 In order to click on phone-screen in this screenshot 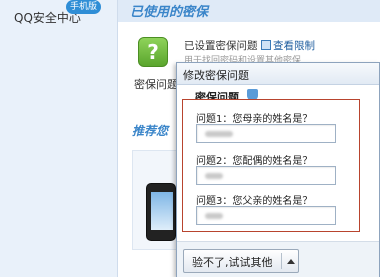, I will do `click(162, 211)`.